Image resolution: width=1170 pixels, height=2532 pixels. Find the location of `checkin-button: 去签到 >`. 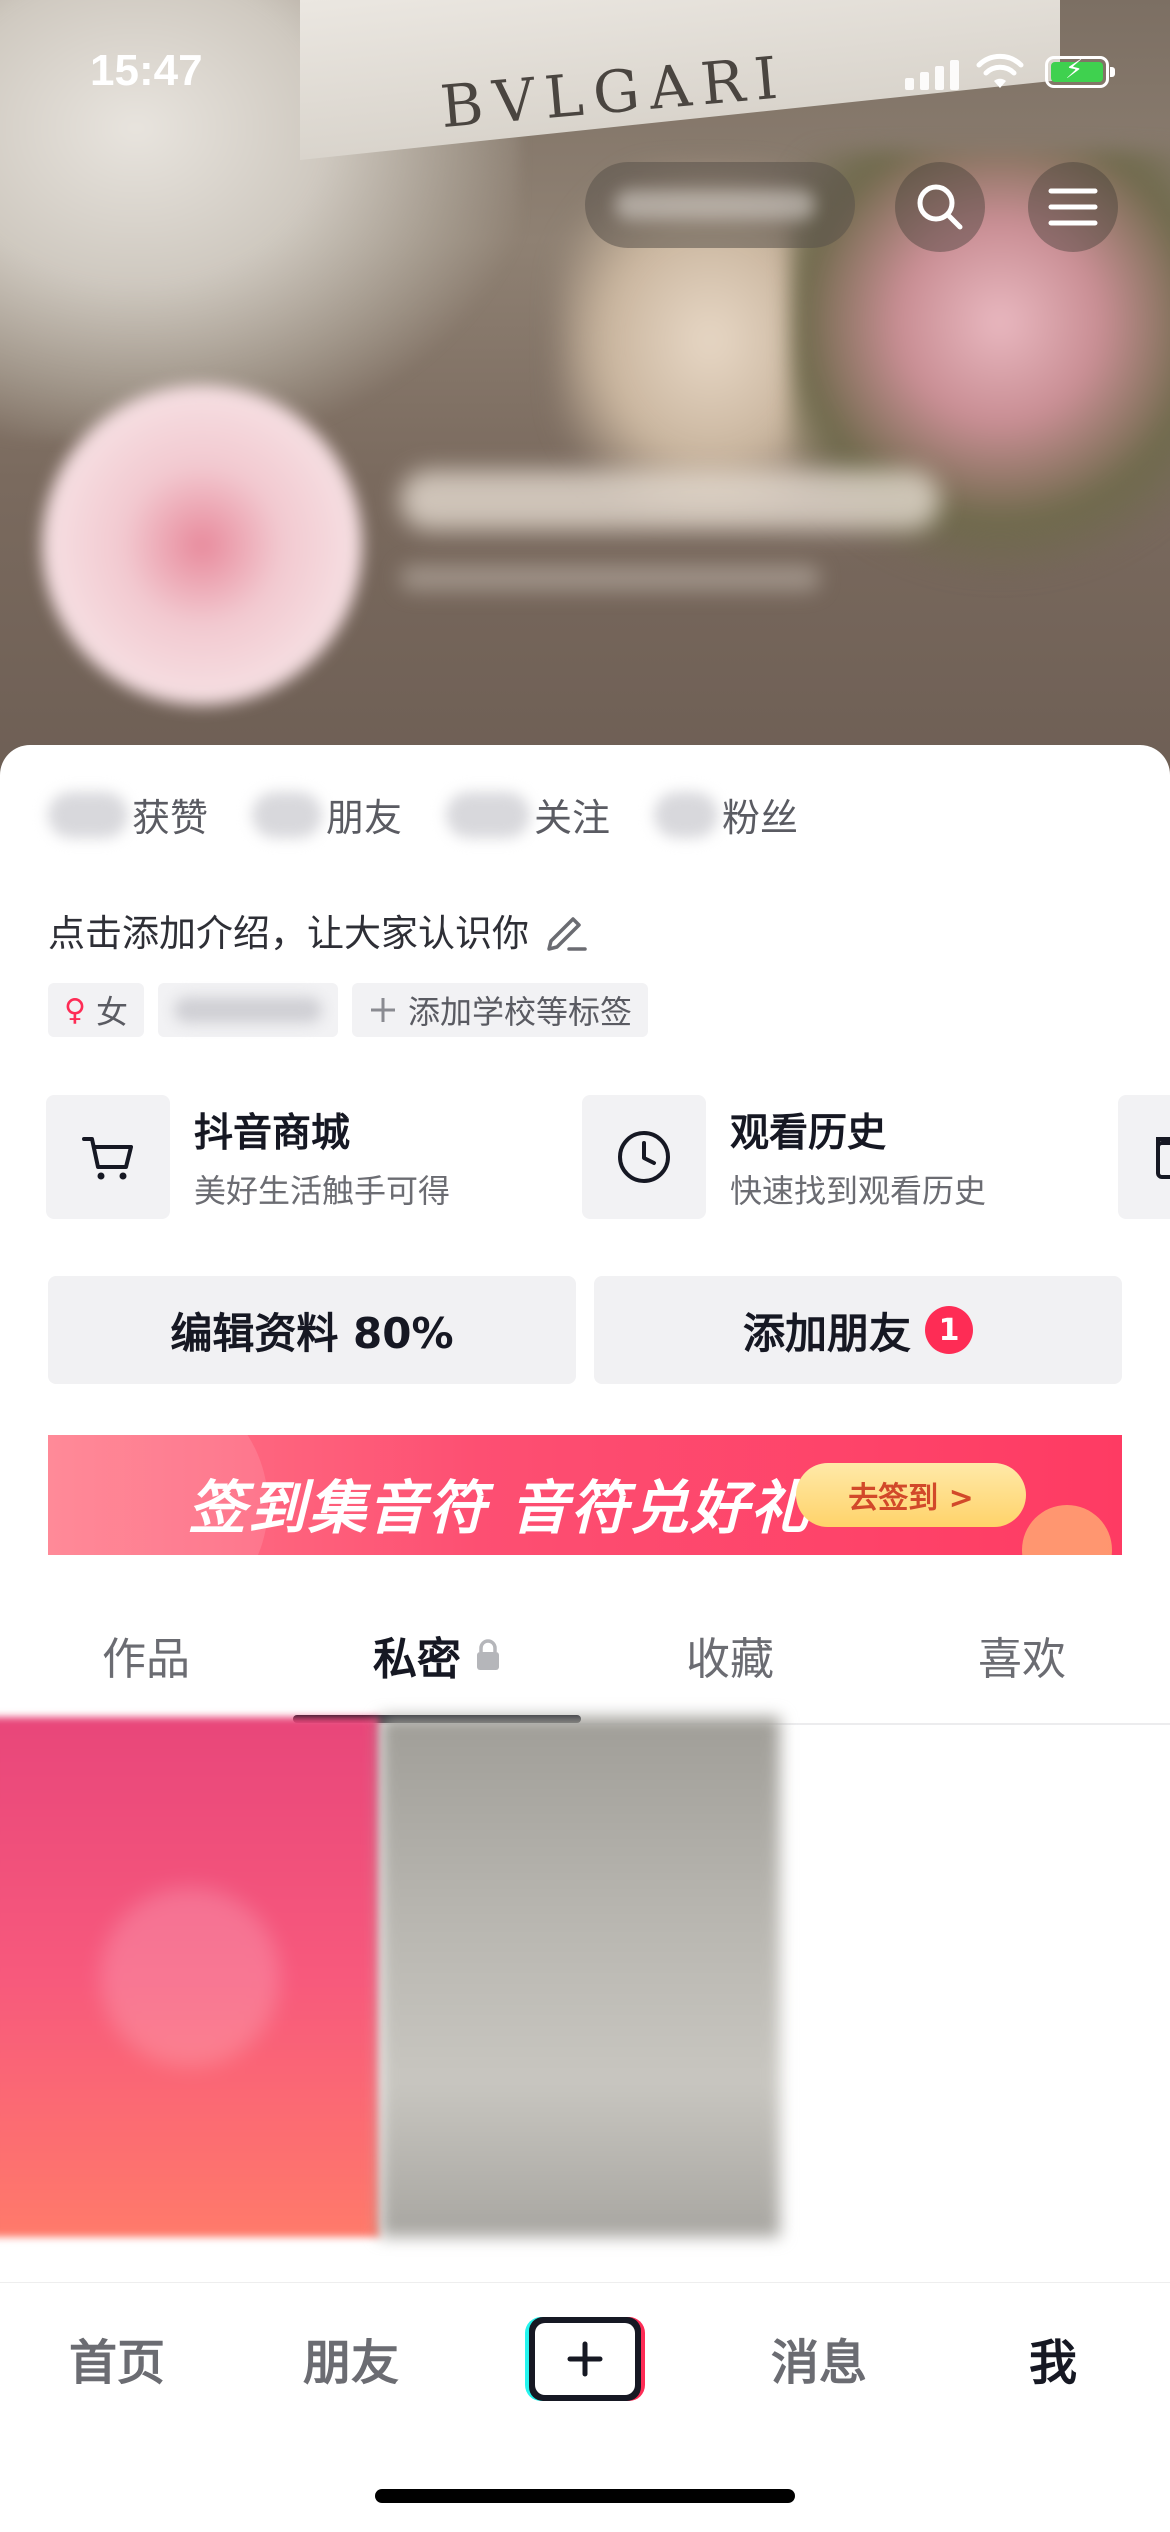

checkin-button: 去签到 > is located at coordinates (911, 1495).